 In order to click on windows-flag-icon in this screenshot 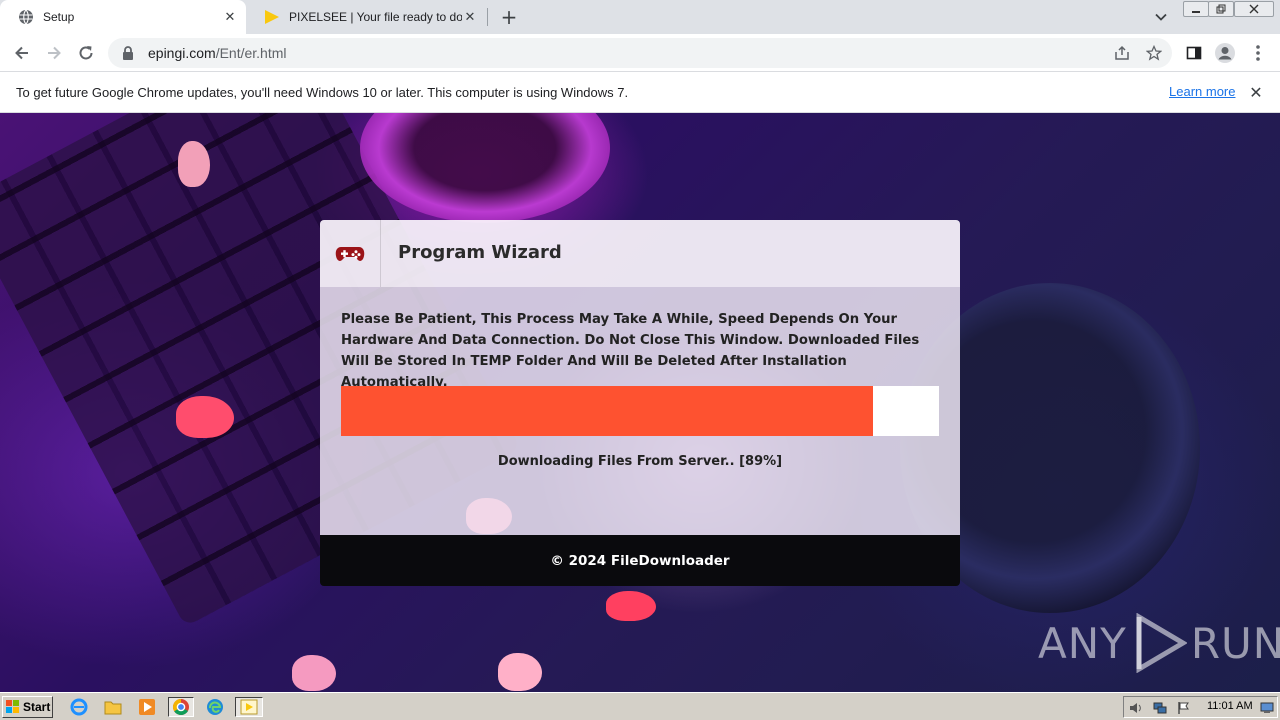, I will do `click(12, 706)`.